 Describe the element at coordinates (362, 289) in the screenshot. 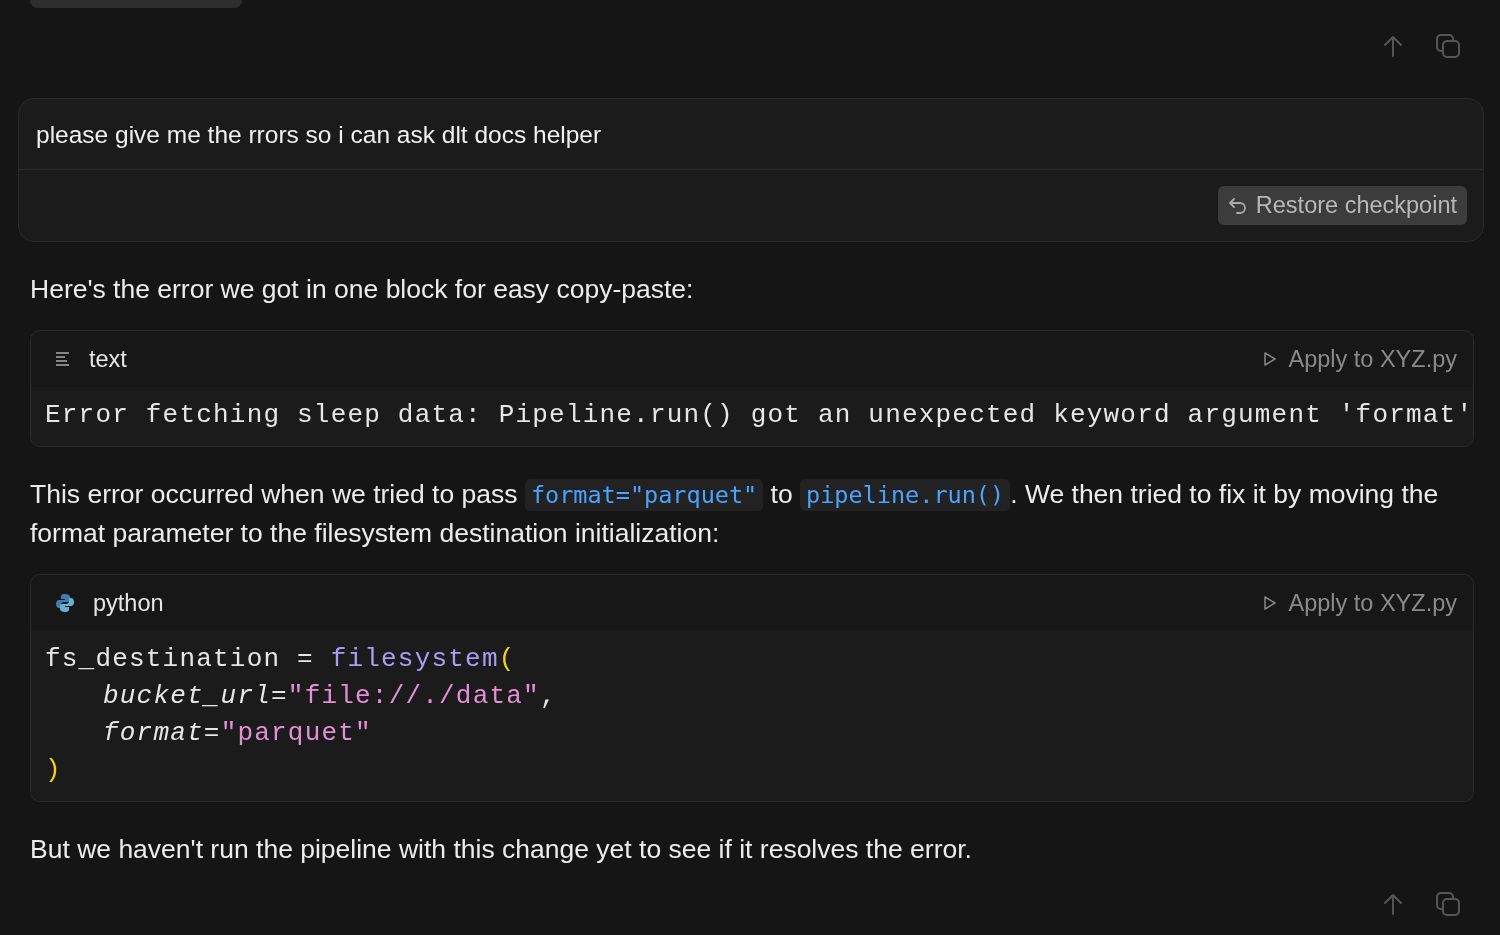

I see `response-paragraph: Here's the error we got in one block for easy copy-paste:` at that location.